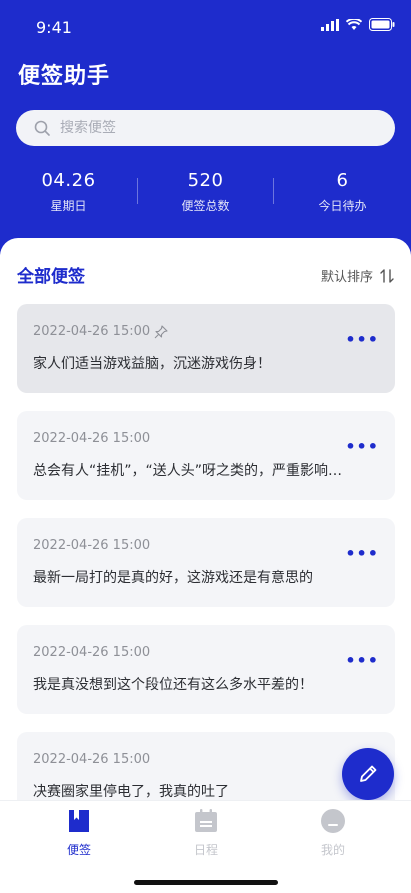 The width and height of the screenshot is (411, 893). I want to click on section-title: 全部便签, so click(51, 277).